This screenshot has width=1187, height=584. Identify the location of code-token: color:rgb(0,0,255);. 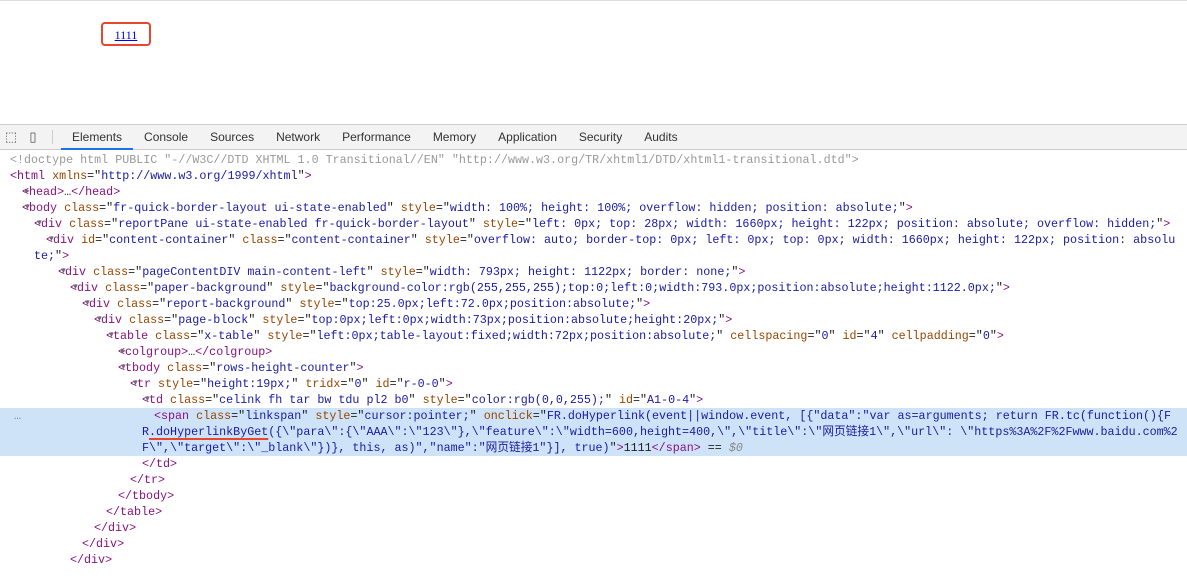
(538, 400).